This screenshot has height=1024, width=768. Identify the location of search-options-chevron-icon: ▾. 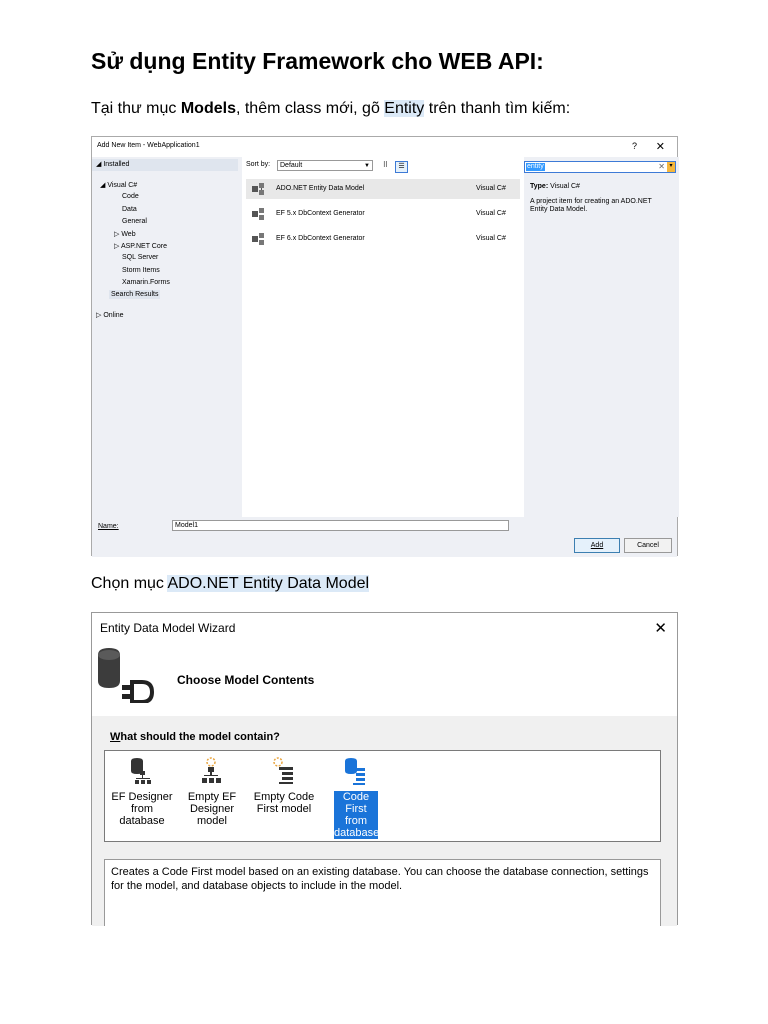
(671, 167).